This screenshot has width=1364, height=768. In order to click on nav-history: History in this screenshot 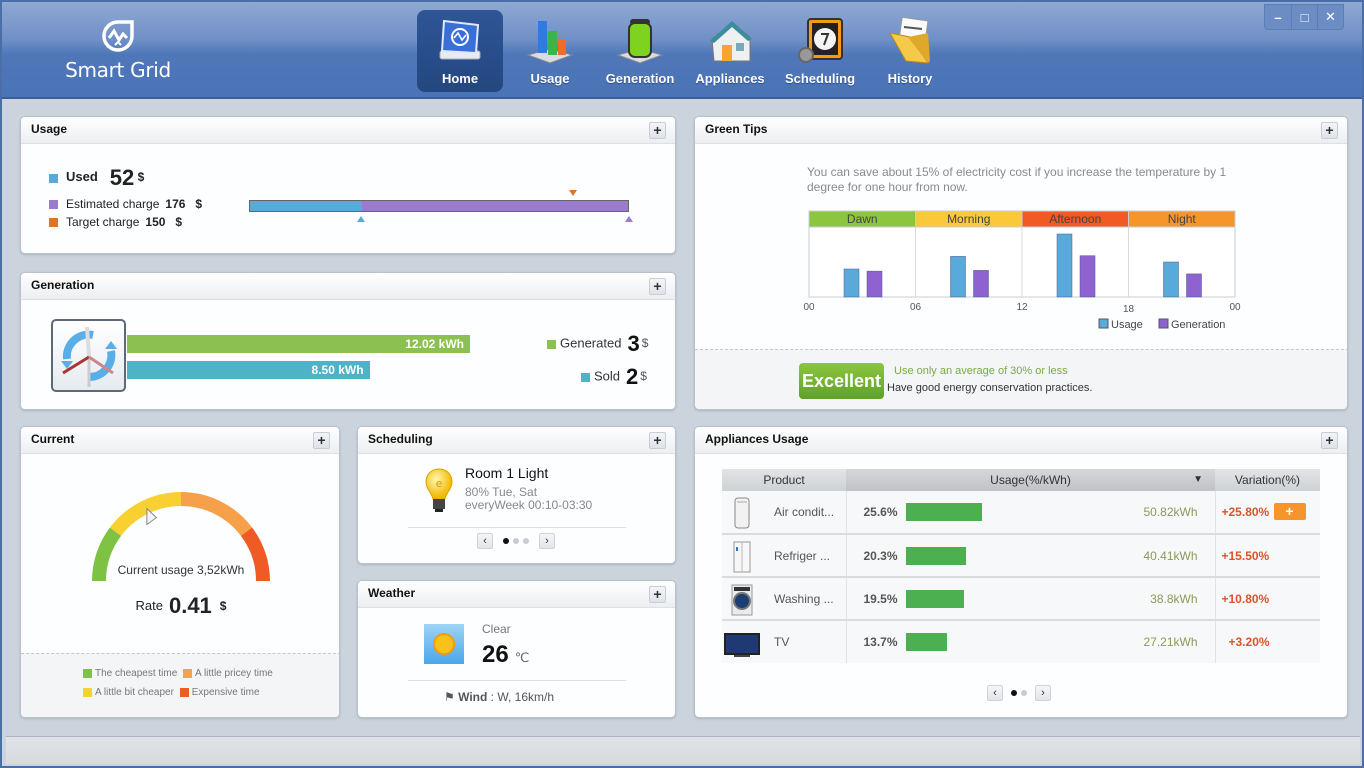, I will do `click(910, 51)`.